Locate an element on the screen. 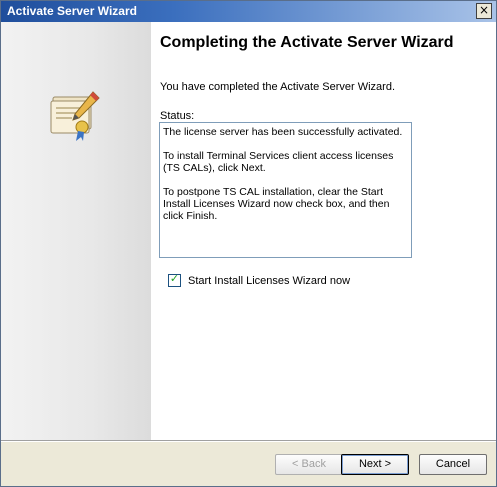 Image resolution: width=497 pixels, height=487 pixels. title-bar: Activate Server Wizard × is located at coordinates (248, 11).